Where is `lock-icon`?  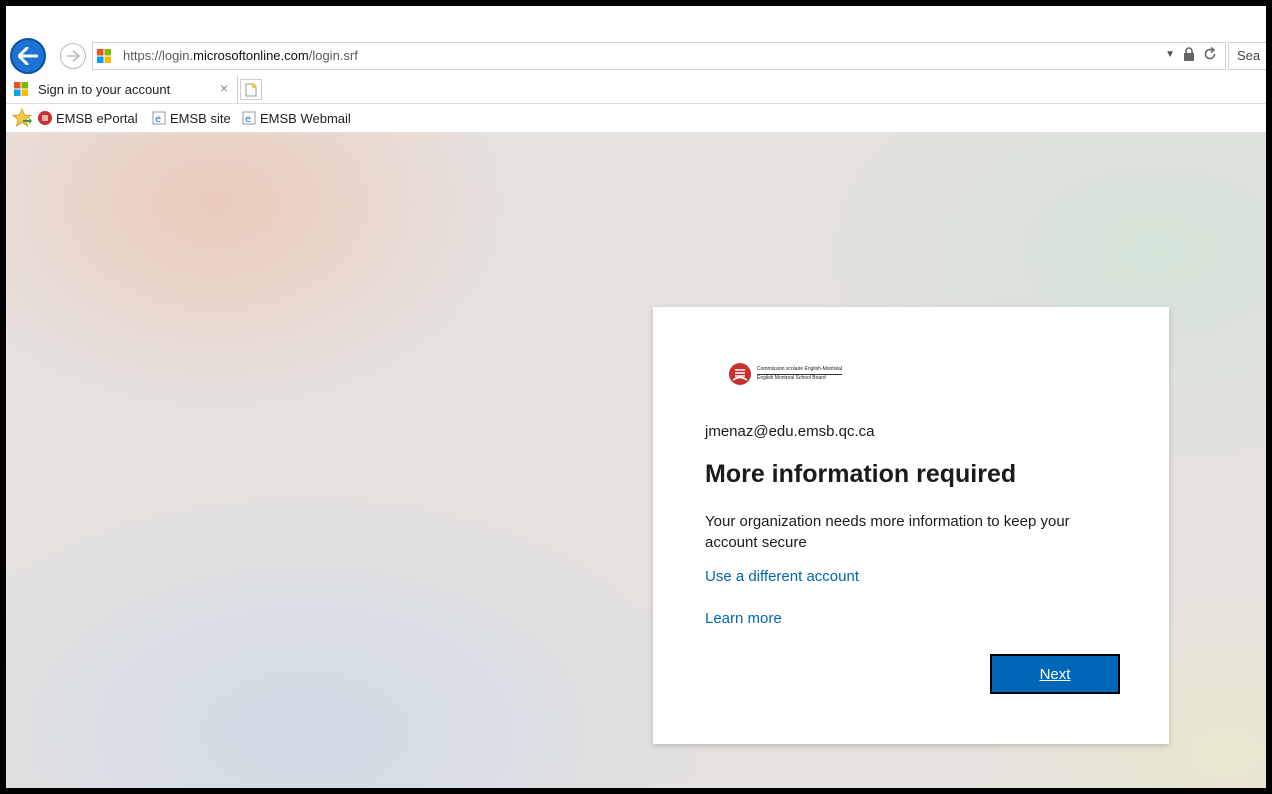
lock-icon is located at coordinates (1189, 54).